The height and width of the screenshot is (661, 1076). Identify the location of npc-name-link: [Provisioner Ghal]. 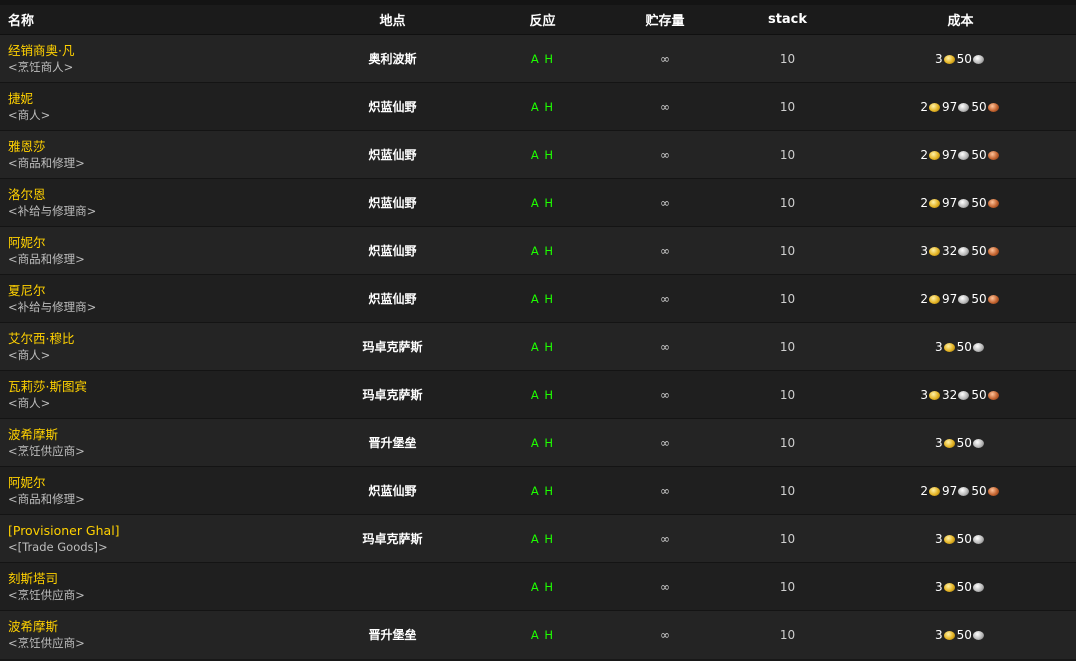
(154, 530).